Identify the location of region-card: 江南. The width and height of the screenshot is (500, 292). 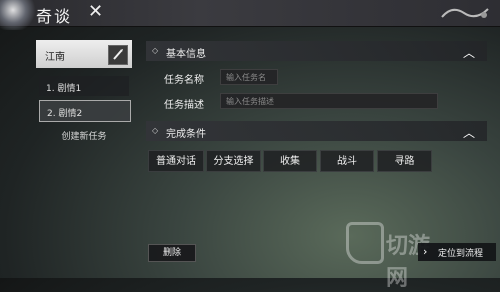
(84, 54).